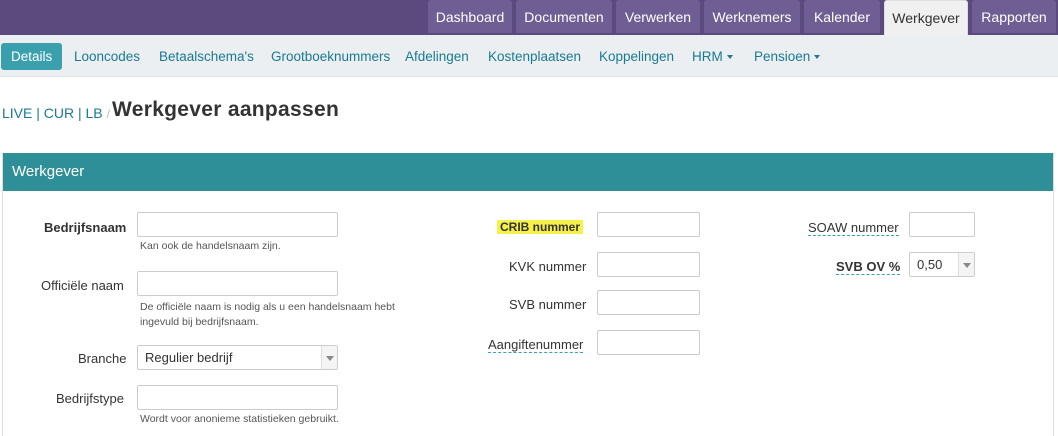 The width and height of the screenshot is (1058, 436). What do you see at coordinates (437, 56) in the screenshot?
I see `subnav-afdelingen: Afdelingen` at bounding box center [437, 56].